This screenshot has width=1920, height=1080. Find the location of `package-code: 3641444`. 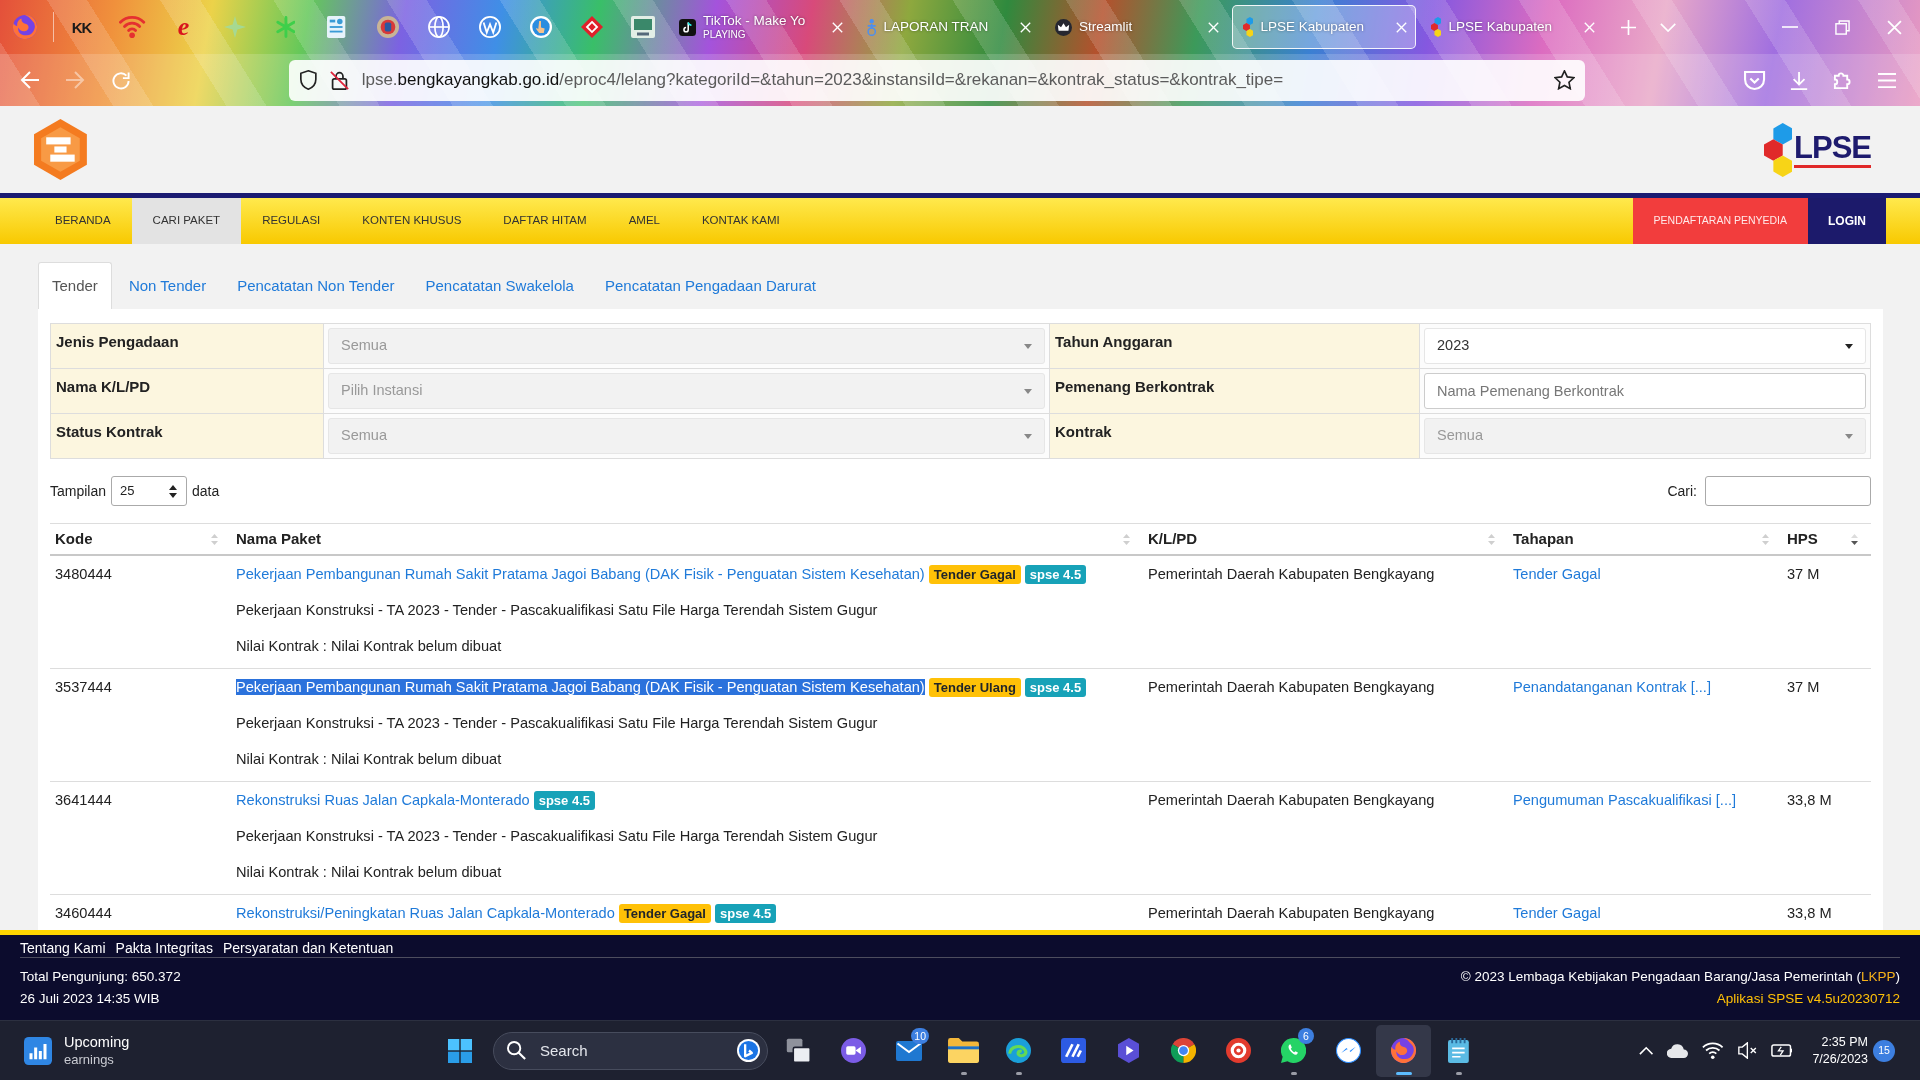

package-code: 3641444 is located at coordinates (83, 800).